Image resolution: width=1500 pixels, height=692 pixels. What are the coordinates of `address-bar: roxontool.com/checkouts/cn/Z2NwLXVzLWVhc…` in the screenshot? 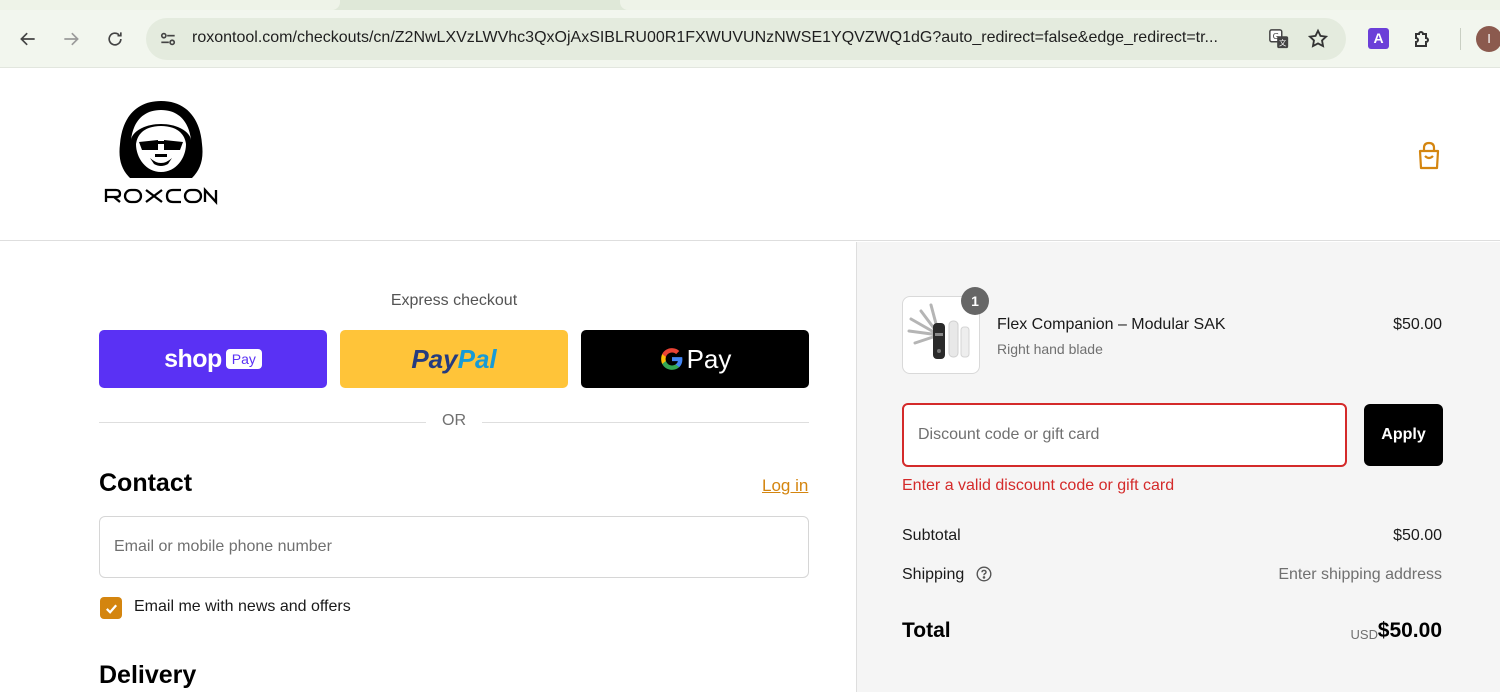 It's located at (746, 39).